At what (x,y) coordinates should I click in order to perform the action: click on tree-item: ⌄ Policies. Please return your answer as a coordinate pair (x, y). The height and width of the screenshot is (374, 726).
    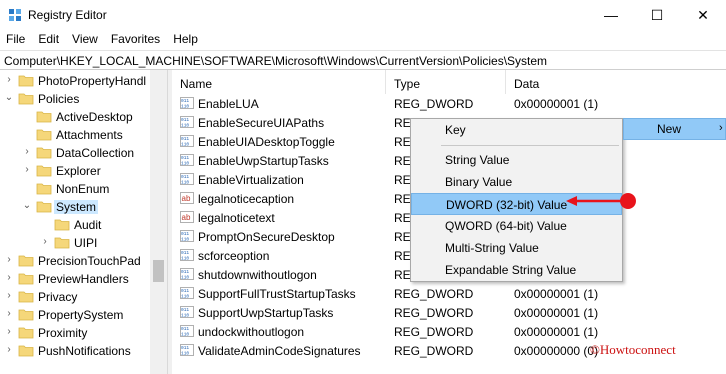
    Looking at the image, I should click on (83, 99).